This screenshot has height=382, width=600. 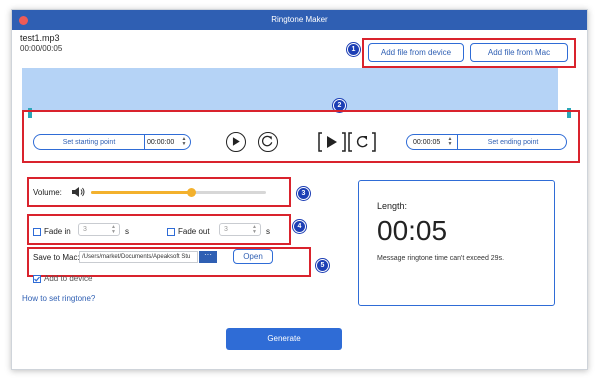 What do you see at coordinates (184, 142) in the screenshot?
I see `start-time-stepper: ▲ ▼` at bounding box center [184, 142].